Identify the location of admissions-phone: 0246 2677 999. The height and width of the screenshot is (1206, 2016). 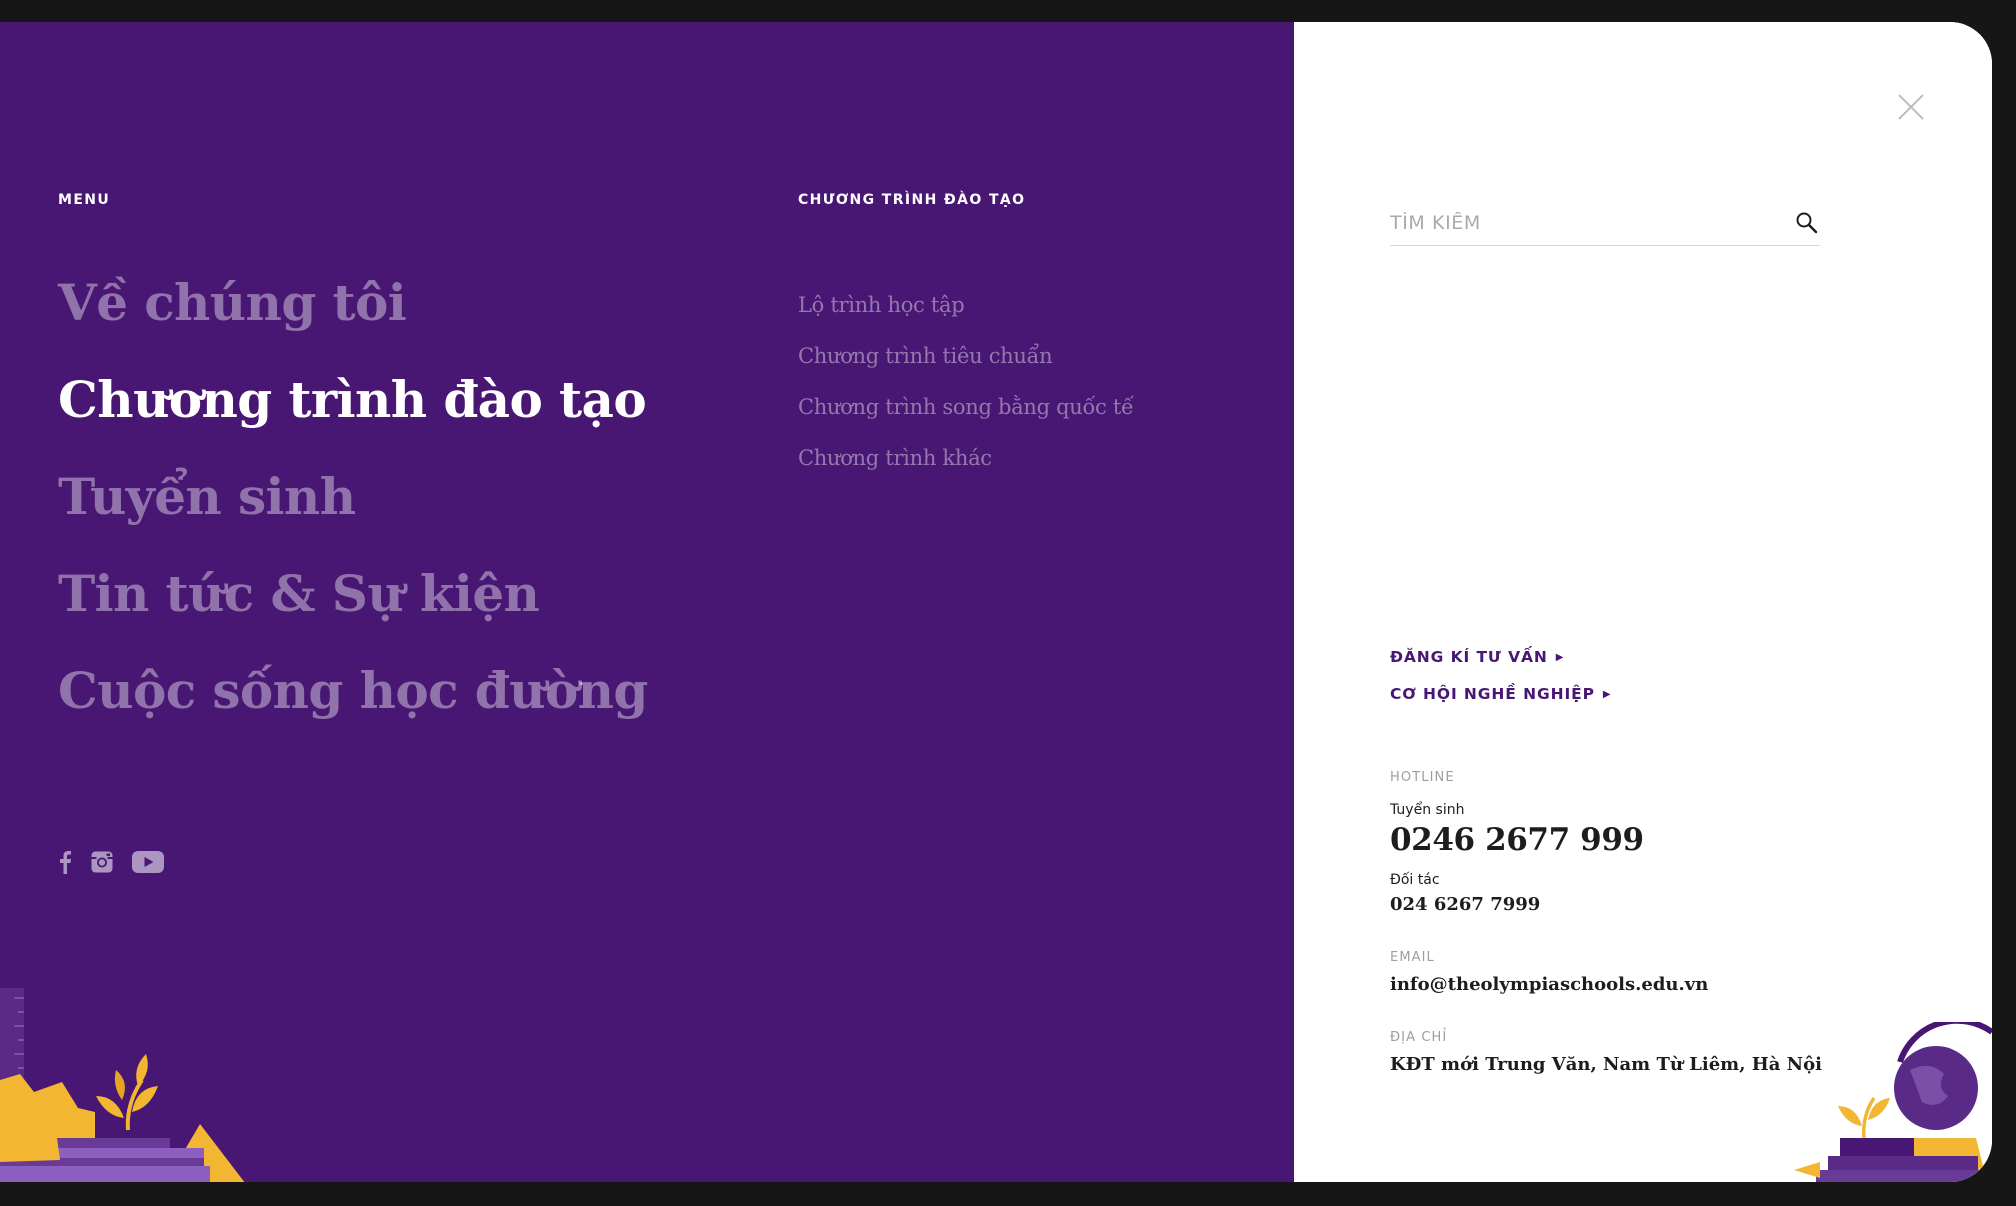
(1517, 840).